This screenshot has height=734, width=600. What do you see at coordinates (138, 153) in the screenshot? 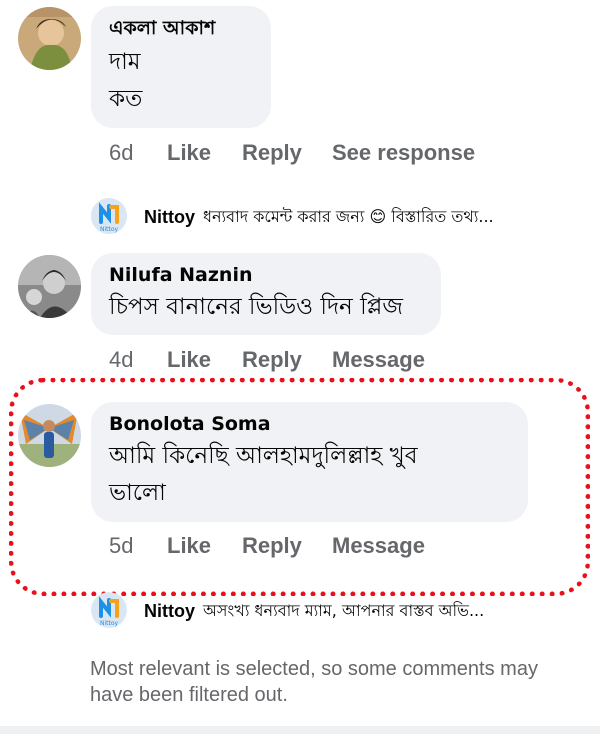
I see `comment-time: 6d` at bounding box center [138, 153].